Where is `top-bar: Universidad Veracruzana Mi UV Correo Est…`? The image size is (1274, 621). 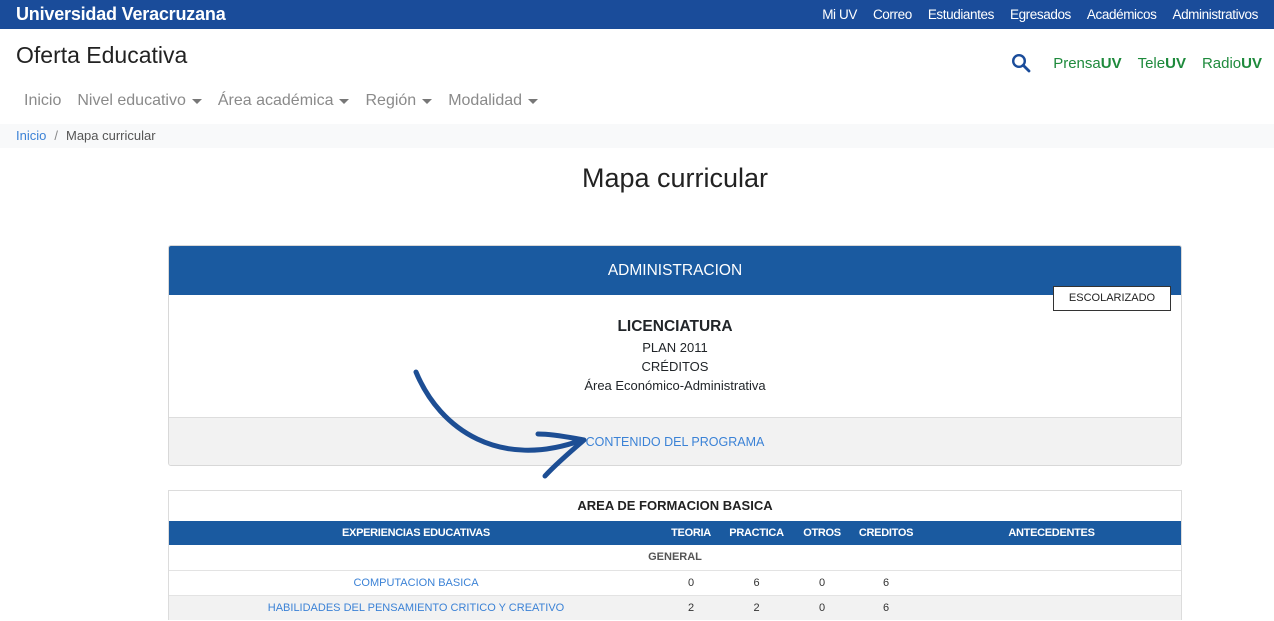 top-bar: Universidad Veracruzana Mi UV Correo Est… is located at coordinates (637, 14).